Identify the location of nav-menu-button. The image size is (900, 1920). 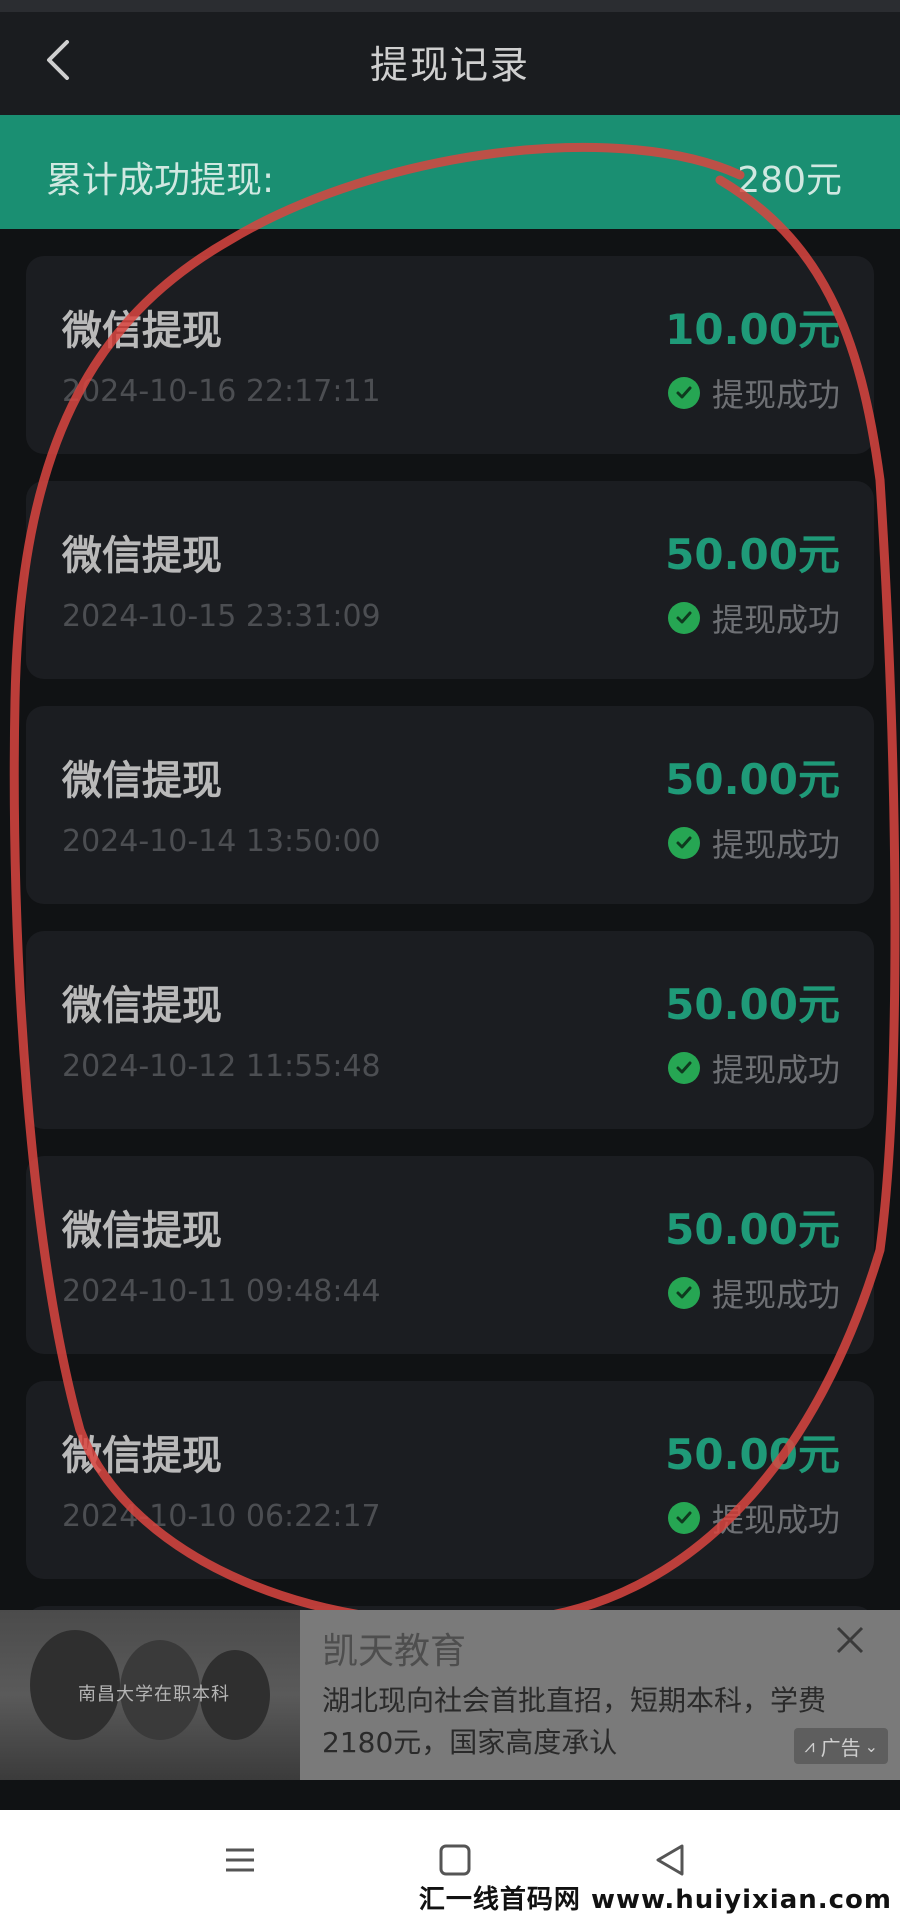
(240, 1860).